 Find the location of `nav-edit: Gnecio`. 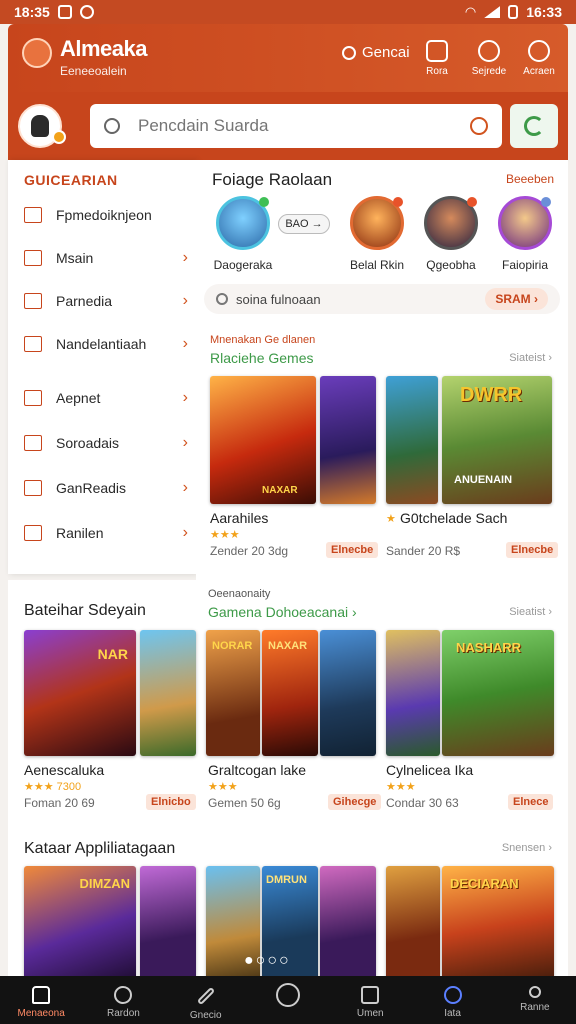

nav-edit: Gnecio is located at coordinates (206, 1000).